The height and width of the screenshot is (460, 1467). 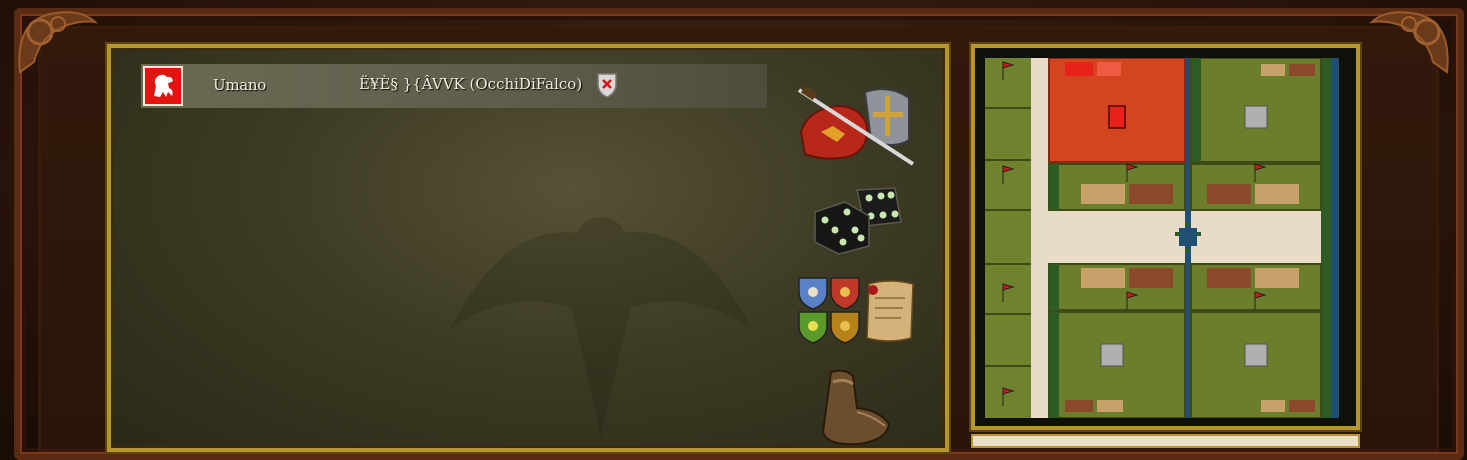 What do you see at coordinates (163, 86) in the screenshot?
I see `player-lion-crest-icon` at bounding box center [163, 86].